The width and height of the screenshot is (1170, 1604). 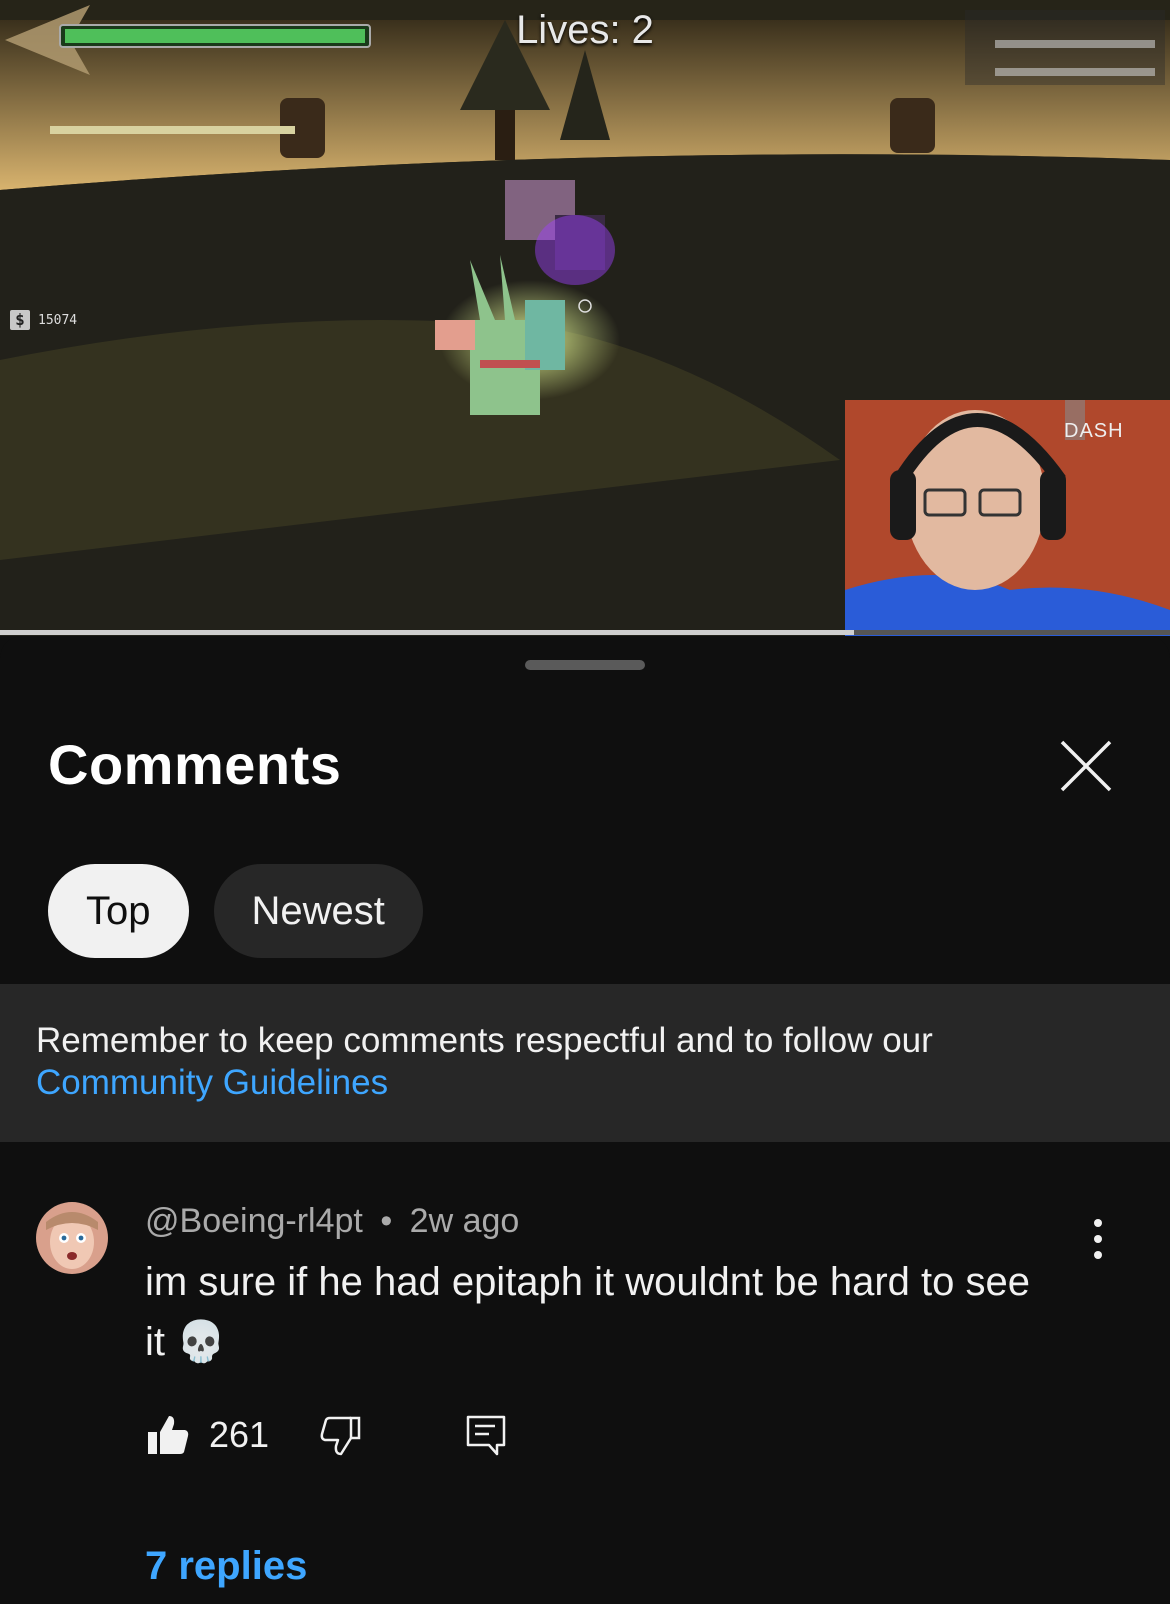 What do you see at coordinates (118, 911) in the screenshot?
I see `chip-top: Top` at bounding box center [118, 911].